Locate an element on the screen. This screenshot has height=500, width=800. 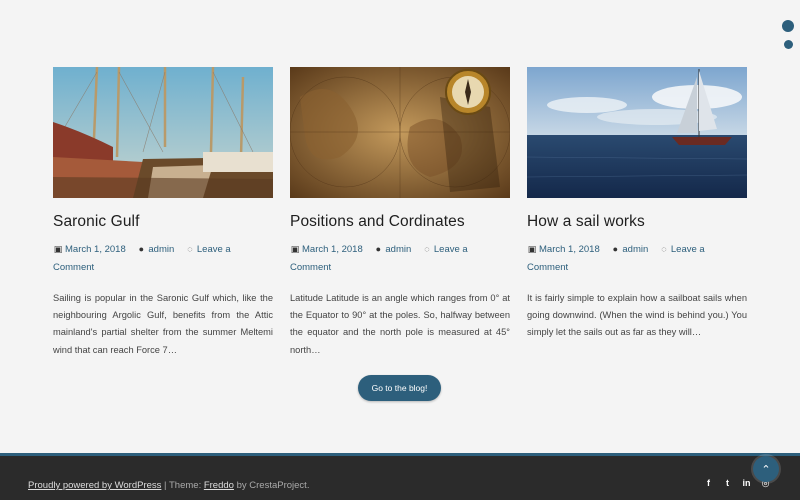
wordpress-link: Proudly powered by WordPress is located at coordinates (94, 485).